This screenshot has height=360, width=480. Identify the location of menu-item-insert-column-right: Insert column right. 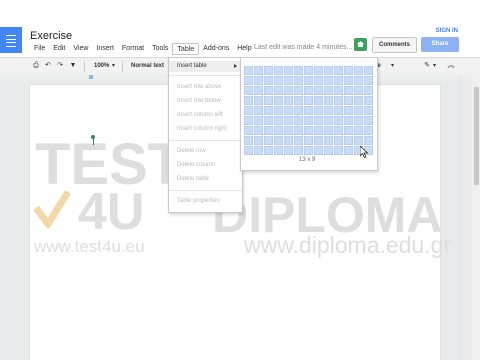
(205, 129).